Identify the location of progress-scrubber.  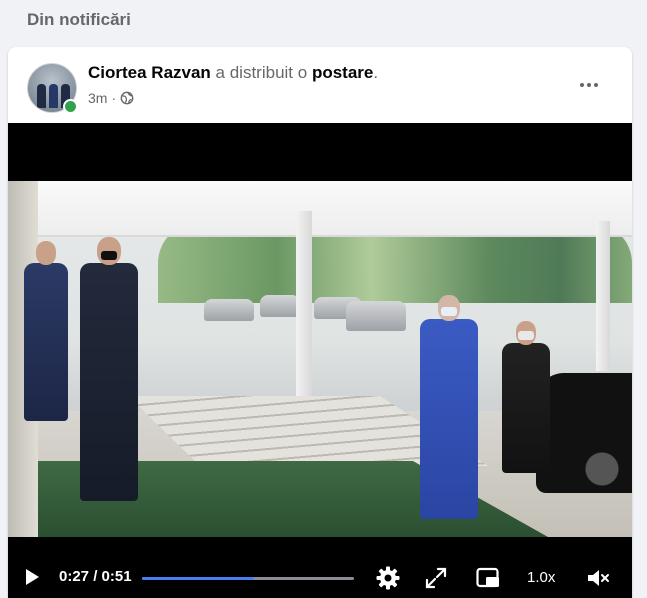
(248, 578).